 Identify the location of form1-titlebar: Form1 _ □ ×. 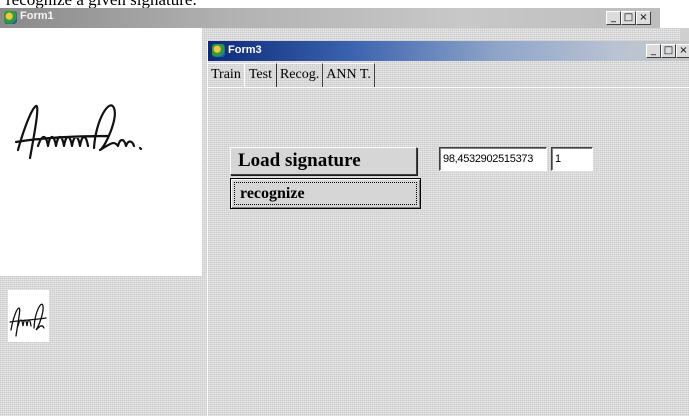
(330, 18).